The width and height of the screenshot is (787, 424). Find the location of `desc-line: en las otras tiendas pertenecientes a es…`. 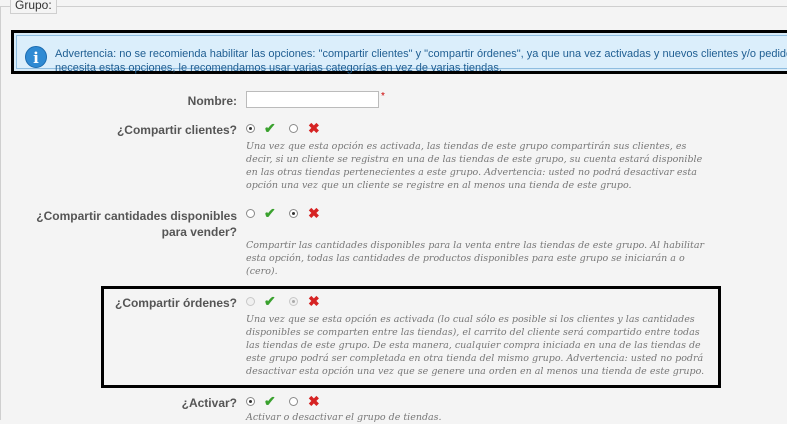

desc-line: en las otras tiendas pertenecientes a es… is located at coordinates (471, 172).